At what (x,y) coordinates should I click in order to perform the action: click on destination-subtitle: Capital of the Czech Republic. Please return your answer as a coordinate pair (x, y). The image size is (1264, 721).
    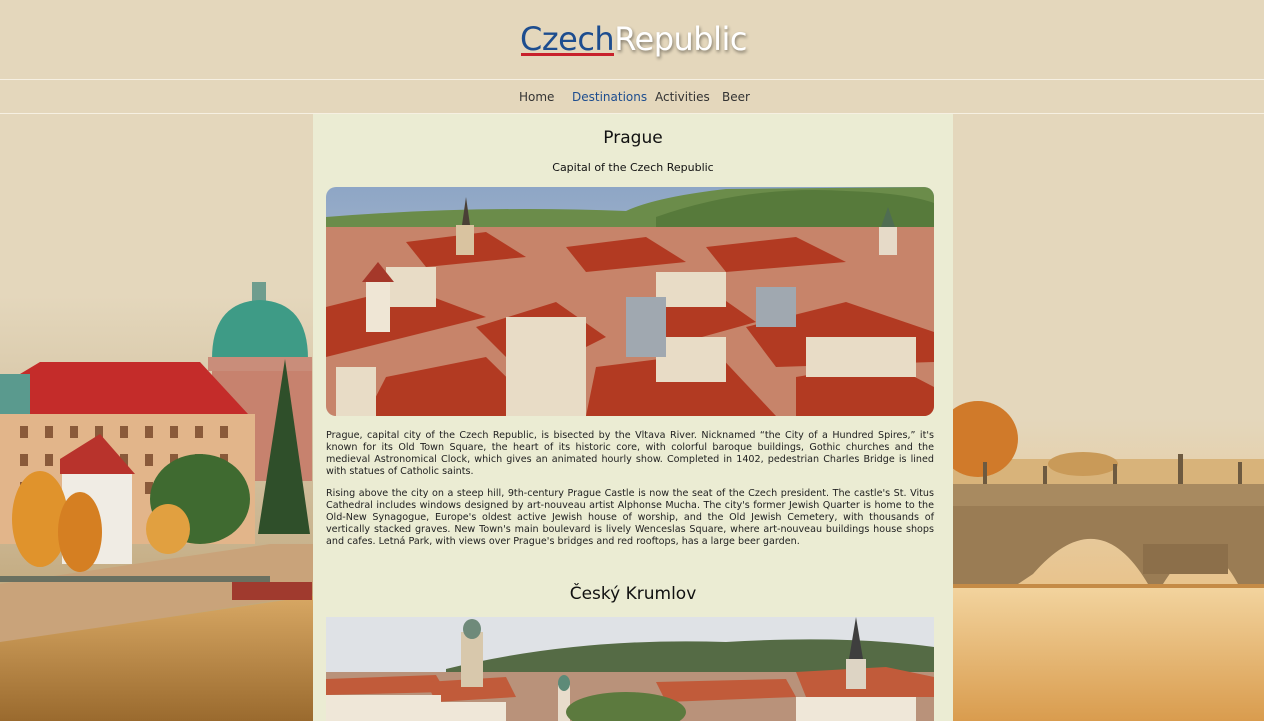
    Looking at the image, I should click on (633, 167).